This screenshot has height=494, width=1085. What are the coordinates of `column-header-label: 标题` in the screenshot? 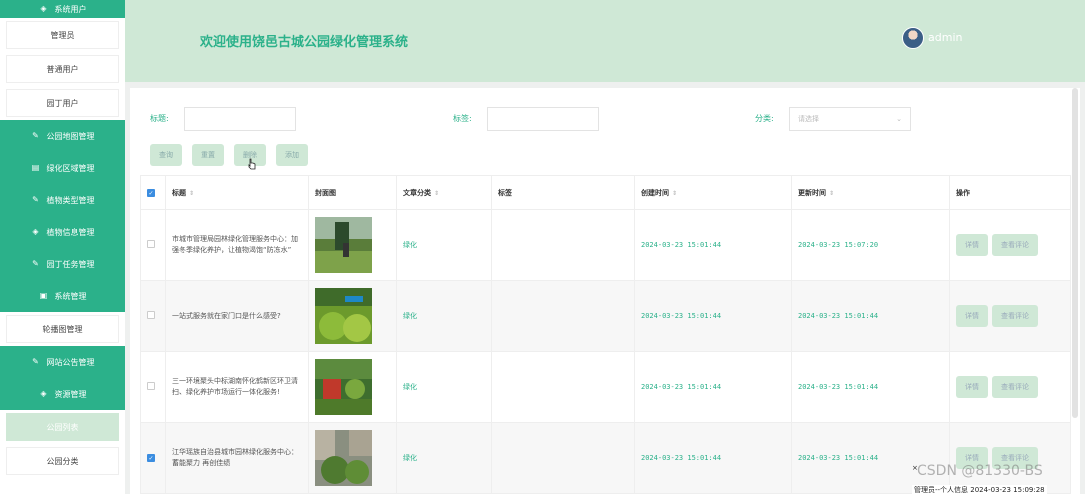 It's located at (179, 192).